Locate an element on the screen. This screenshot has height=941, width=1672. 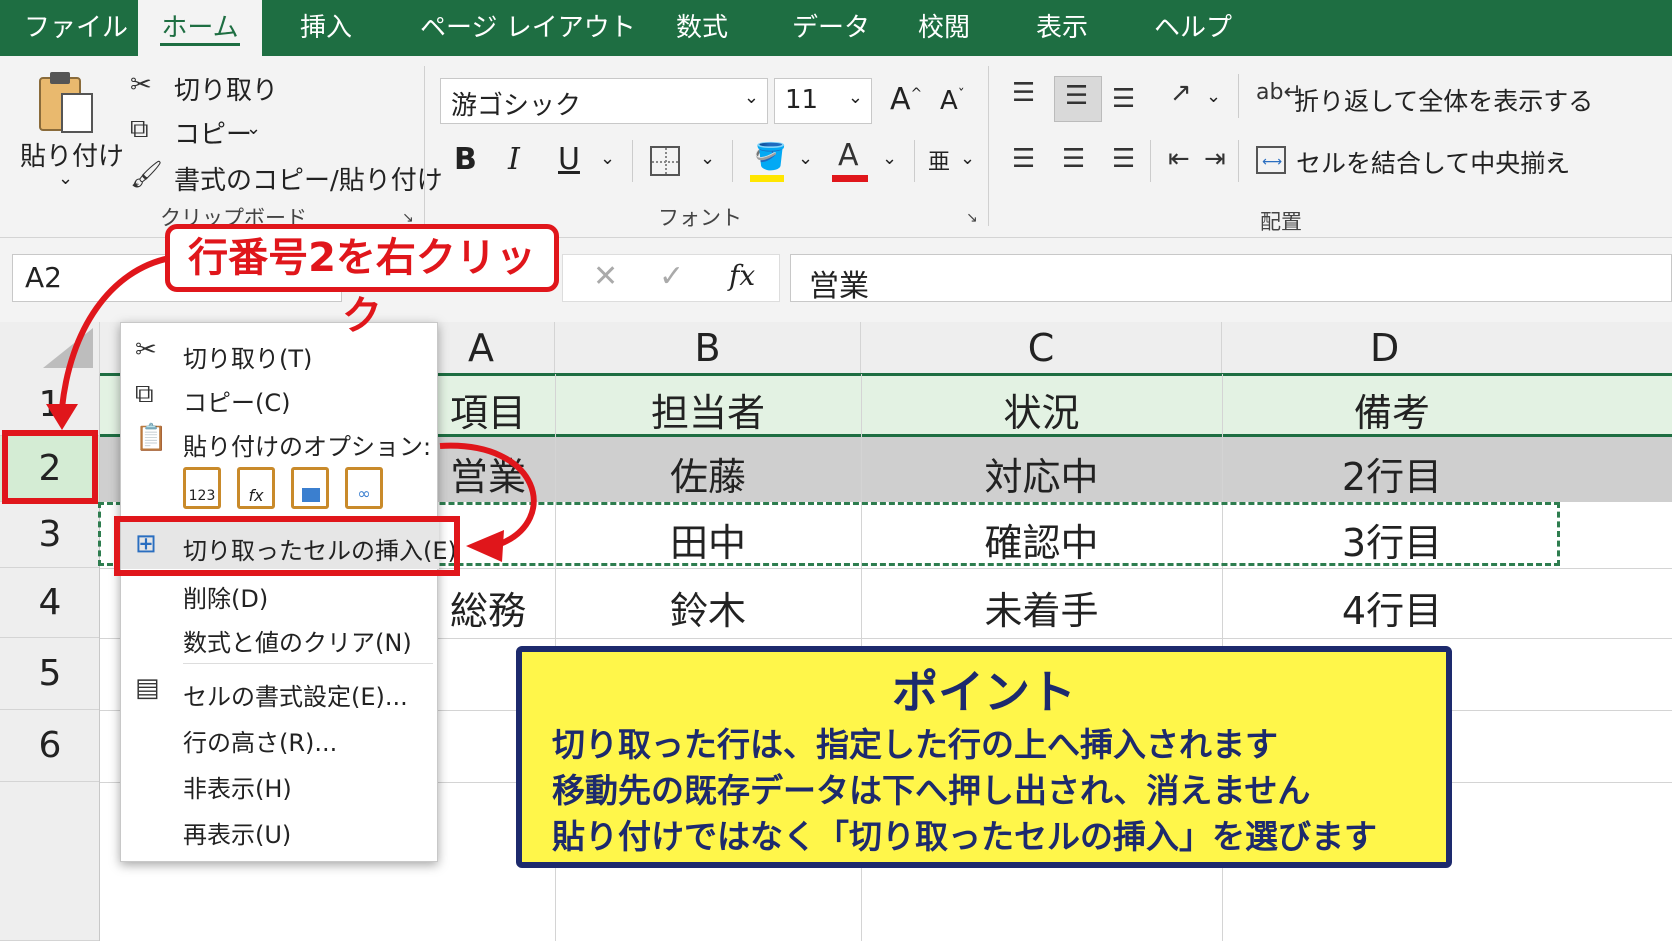
callout-right-click: 行番号2を右クリック is located at coordinates (362, 281).